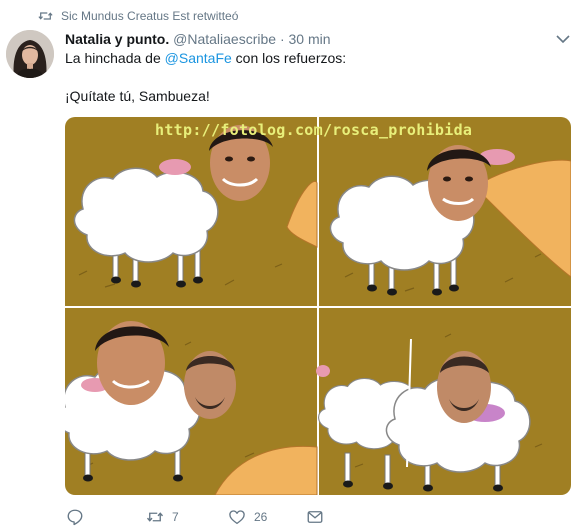  Describe the element at coordinates (314, 130) in the screenshot. I see `media-watermark: http://fotolog.com/rosca_prohibida` at that location.